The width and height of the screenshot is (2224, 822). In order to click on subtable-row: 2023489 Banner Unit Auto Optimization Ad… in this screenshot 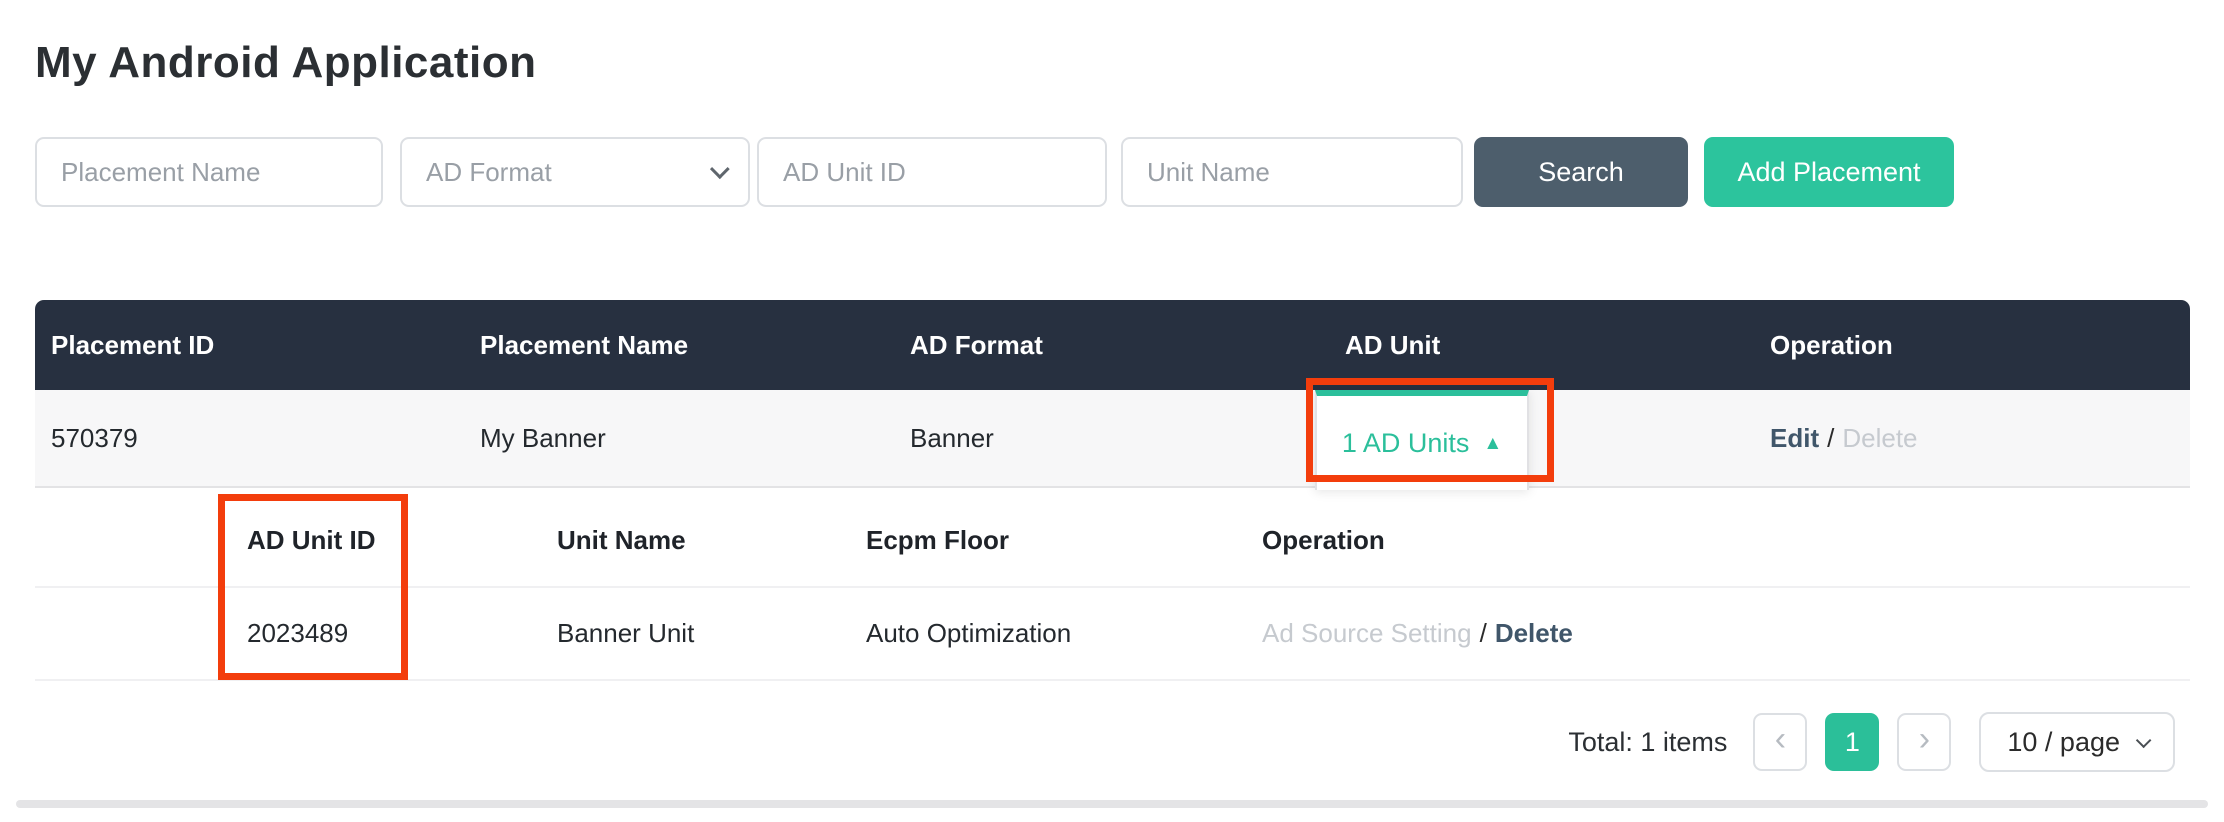, I will do `click(1112, 634)`.